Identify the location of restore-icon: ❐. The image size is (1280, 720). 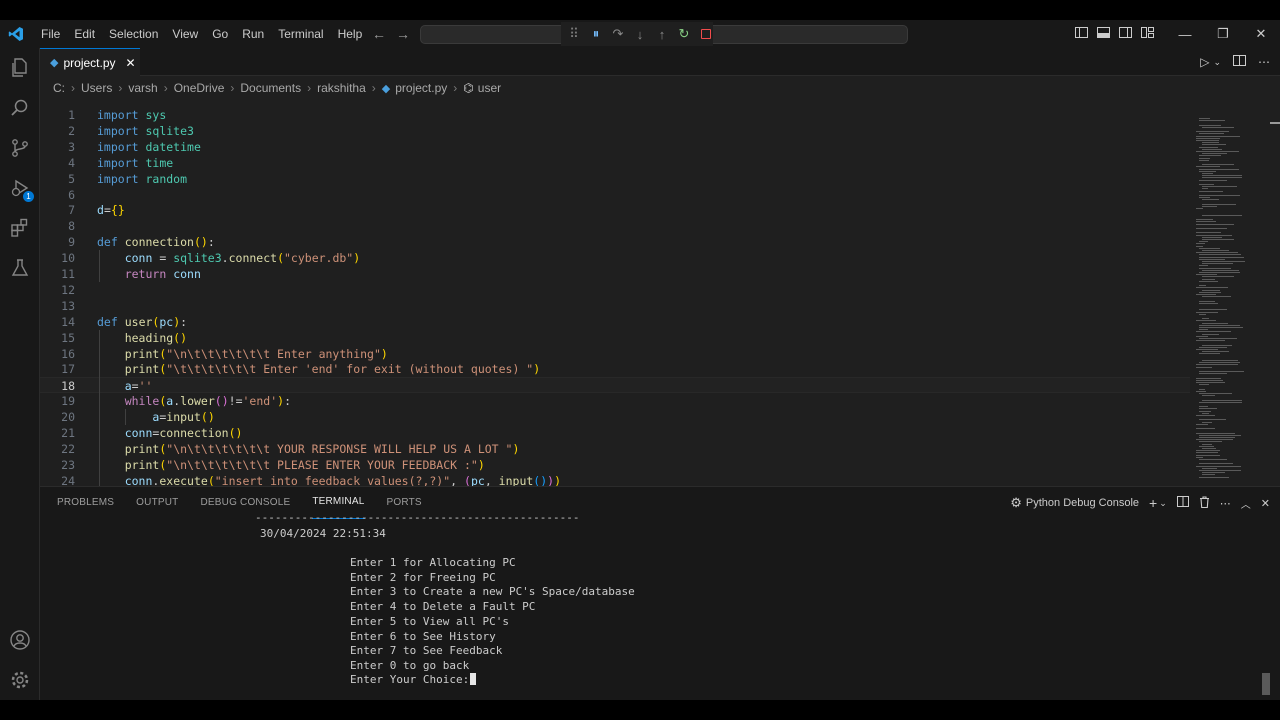
(1223, 34).